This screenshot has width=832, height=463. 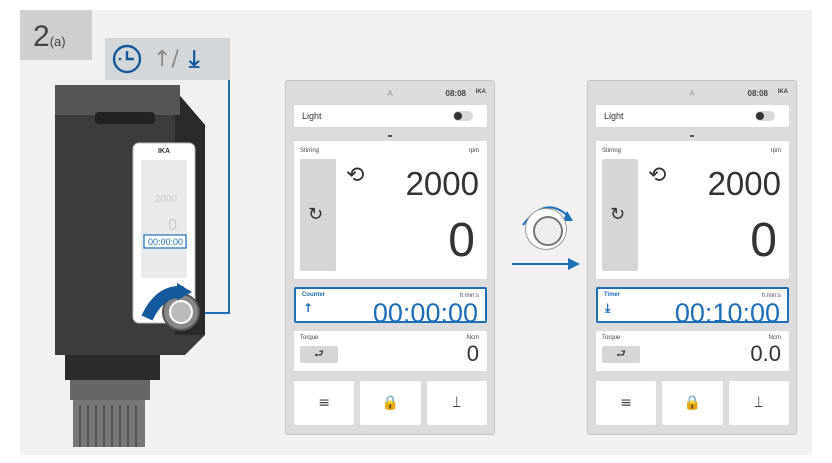 What do you see at coordinates (608, 308) in the screenshot?
I see `count-down-icon: ⤓` at bounding box center [608, 308].